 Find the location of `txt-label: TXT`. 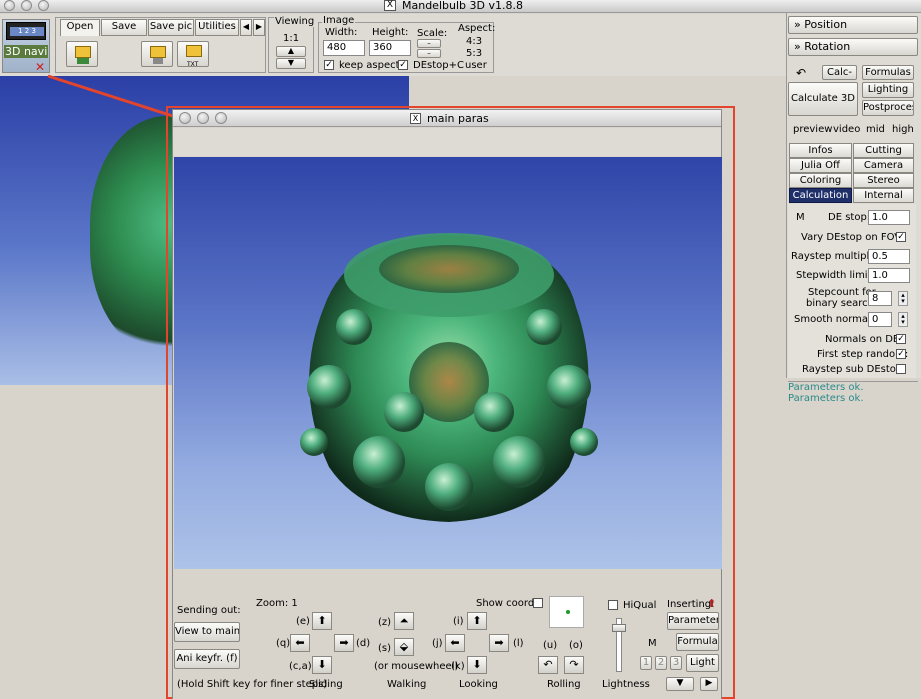

txt-label: TXT is located at coordinates (193, 64).